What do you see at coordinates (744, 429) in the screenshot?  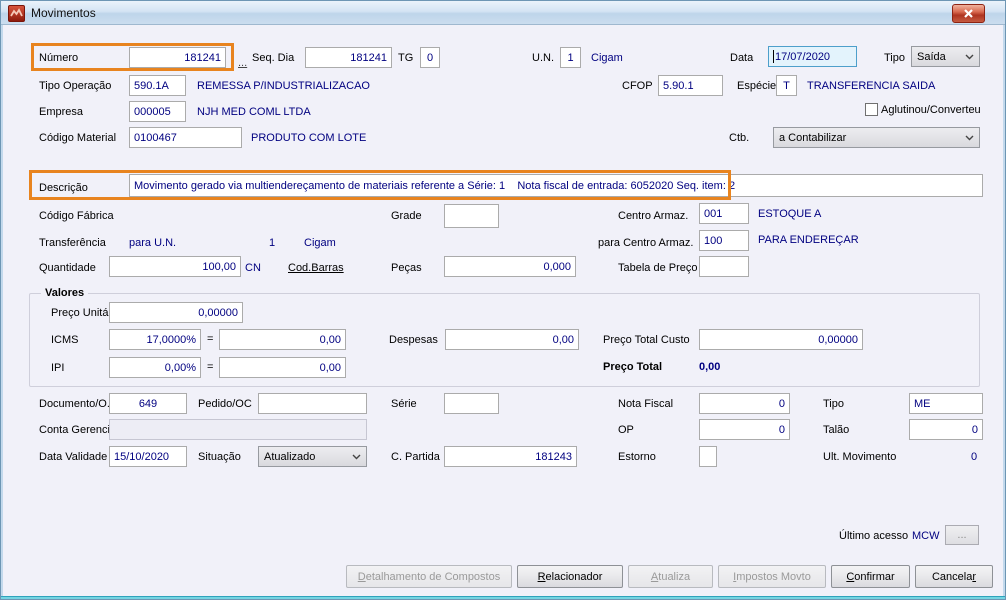 I see `op-input: 0` at bounding box center [744, 429].